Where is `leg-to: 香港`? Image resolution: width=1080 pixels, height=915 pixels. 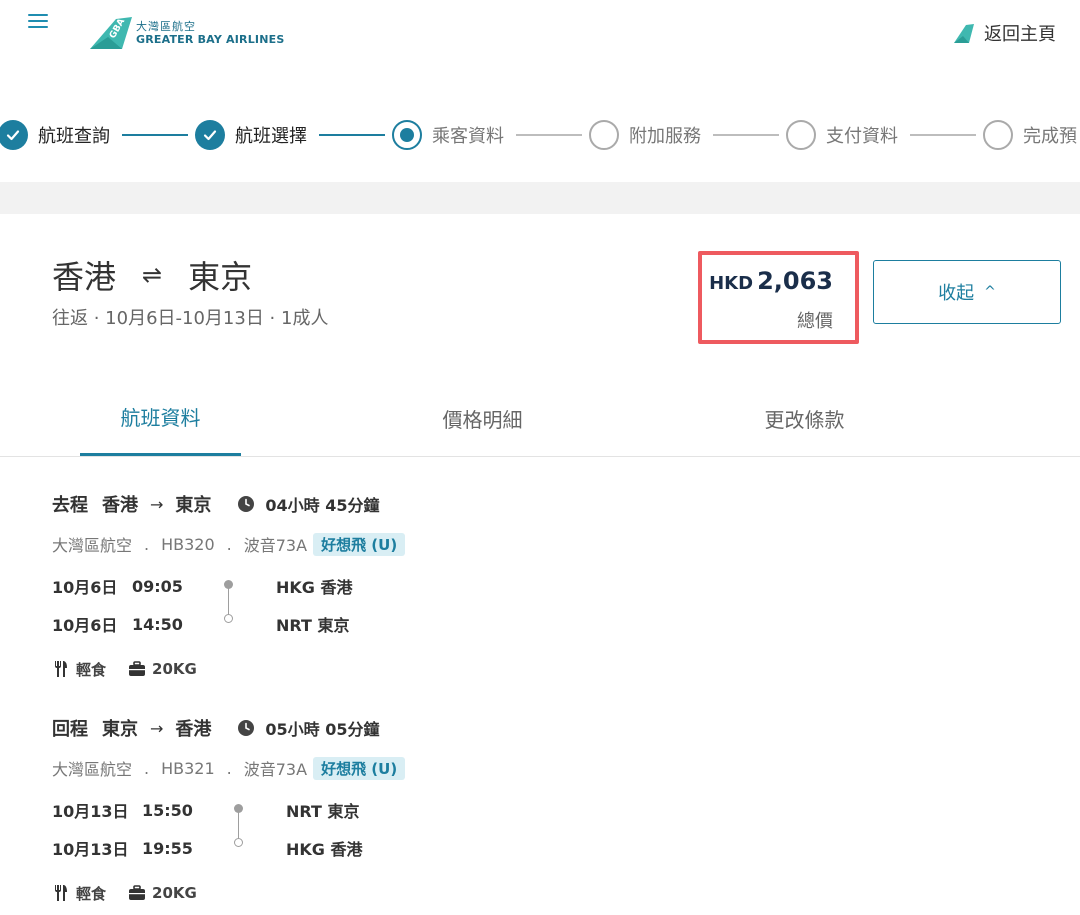
leg-to: 香港 is located at coordinates (193, 729).